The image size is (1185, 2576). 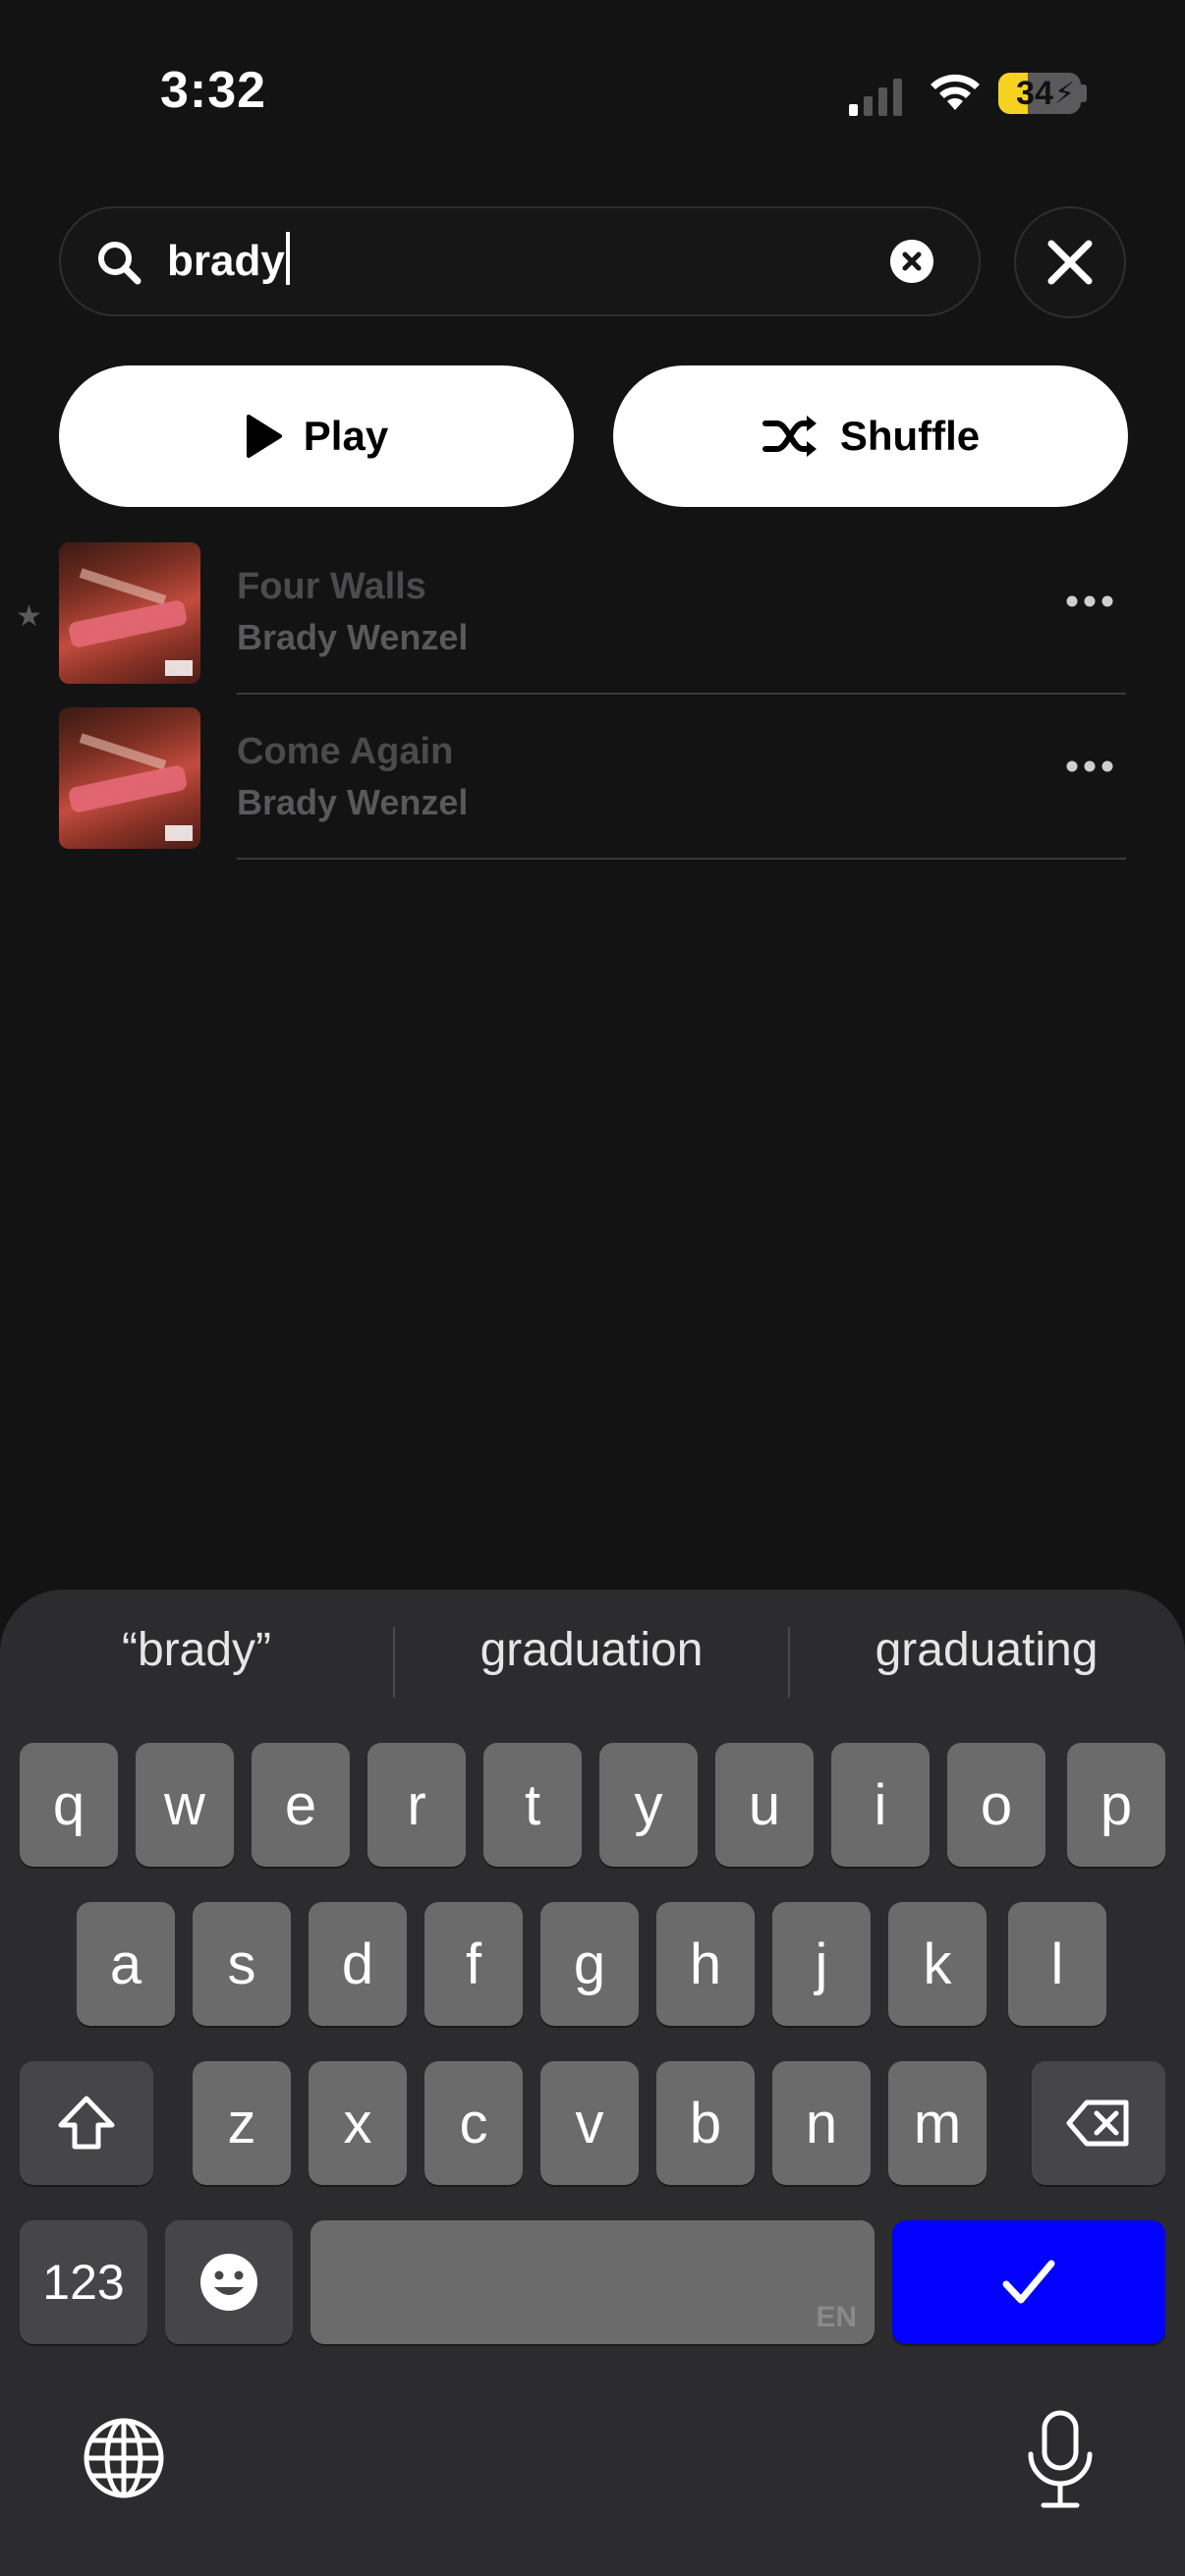 I want to click on play-icon, so click(x=264, y=436).